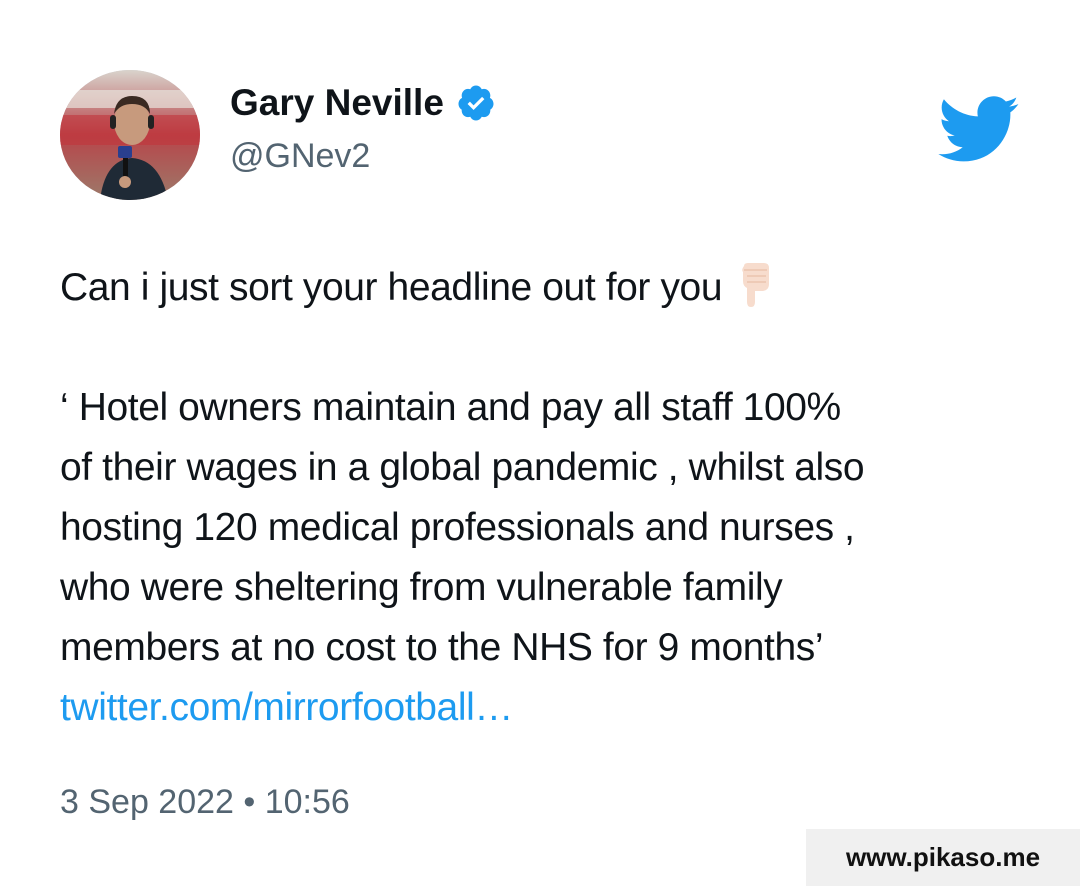 This screenshot has height=886, width=1080. Describe the element at coordinates (337, 102) in the screenshot. I see `author-name-text: Gary Neville` at that location.